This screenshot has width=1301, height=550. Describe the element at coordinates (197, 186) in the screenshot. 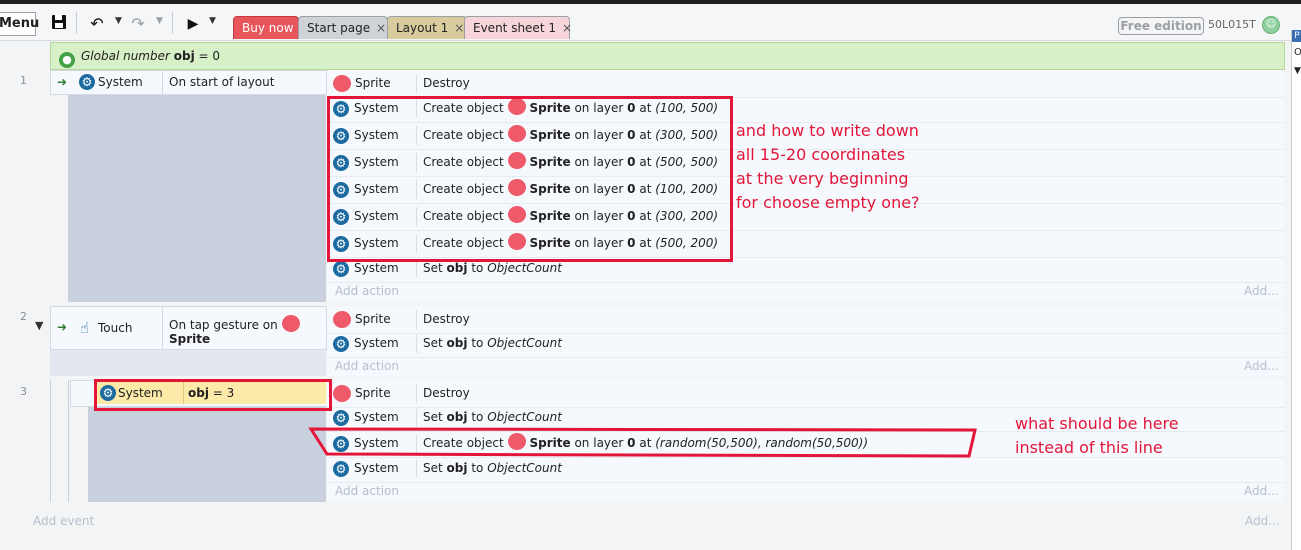

I see `event-block` at that location.